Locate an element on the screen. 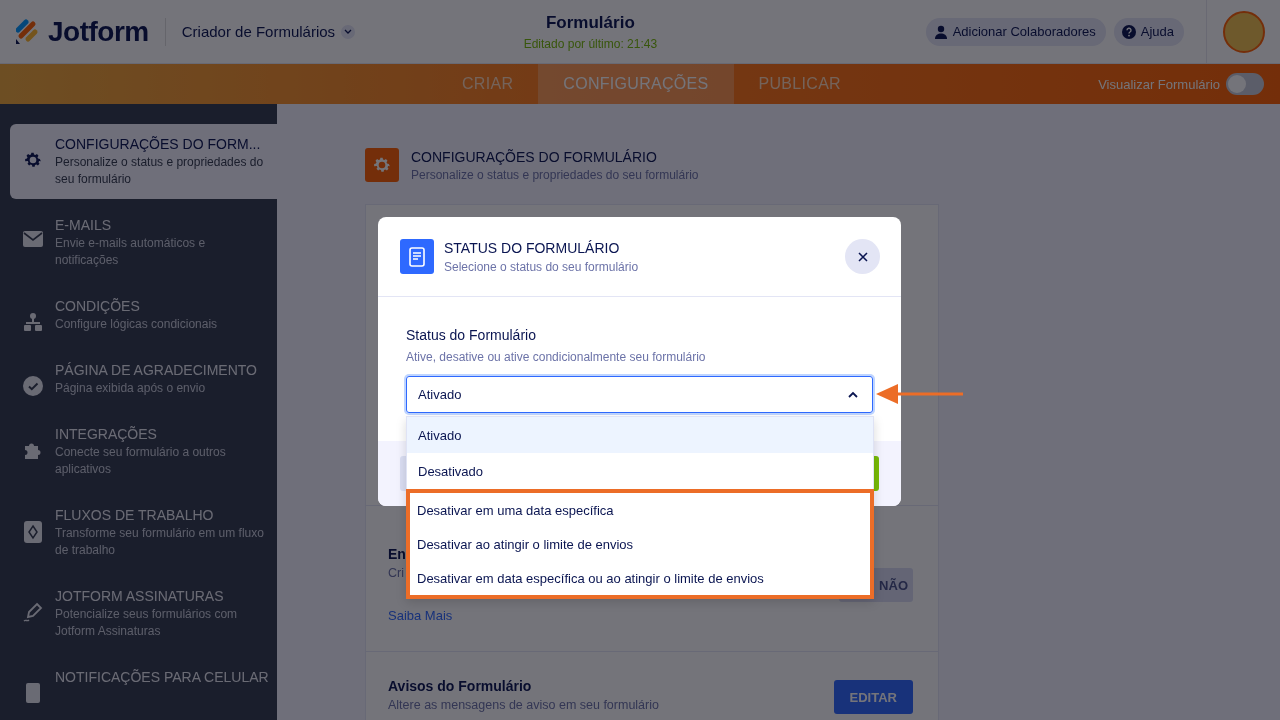 This screenshot has height=720, width=1280. dropdown-option: Desativar ao atingir o limite de envios is located at coordinates (640, 544).